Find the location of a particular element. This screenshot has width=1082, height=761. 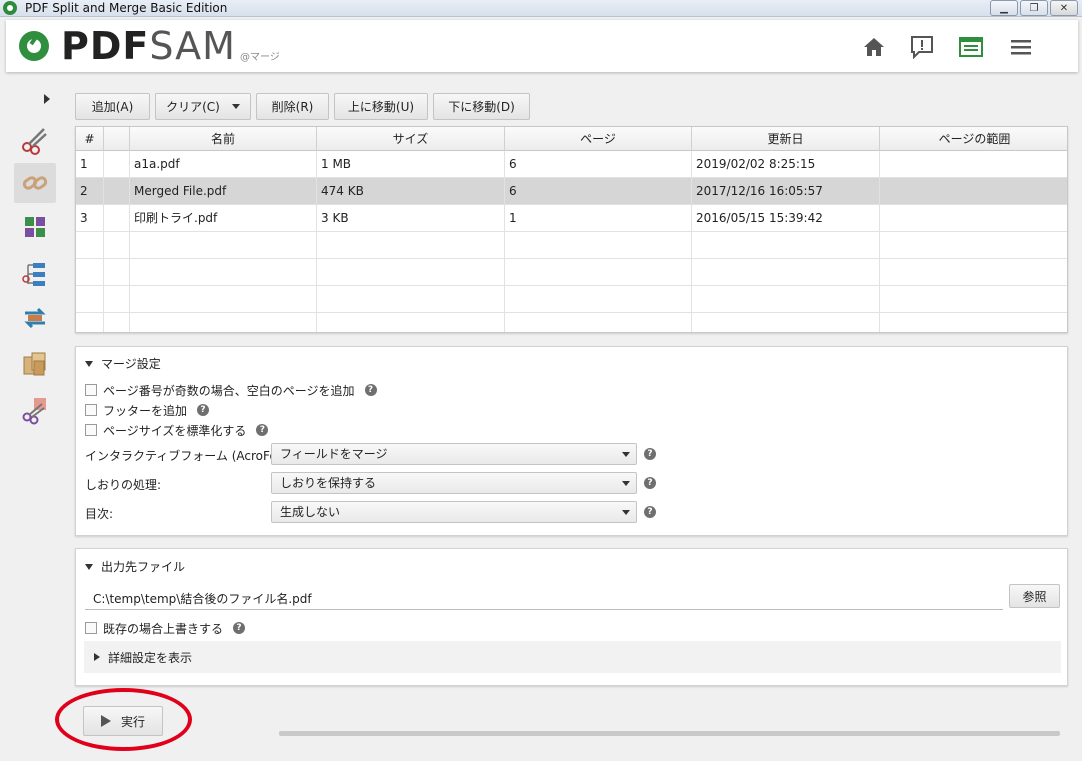

advanced-settings-toggle: 詳細設定を表示 is located at coordinates (572, 657).